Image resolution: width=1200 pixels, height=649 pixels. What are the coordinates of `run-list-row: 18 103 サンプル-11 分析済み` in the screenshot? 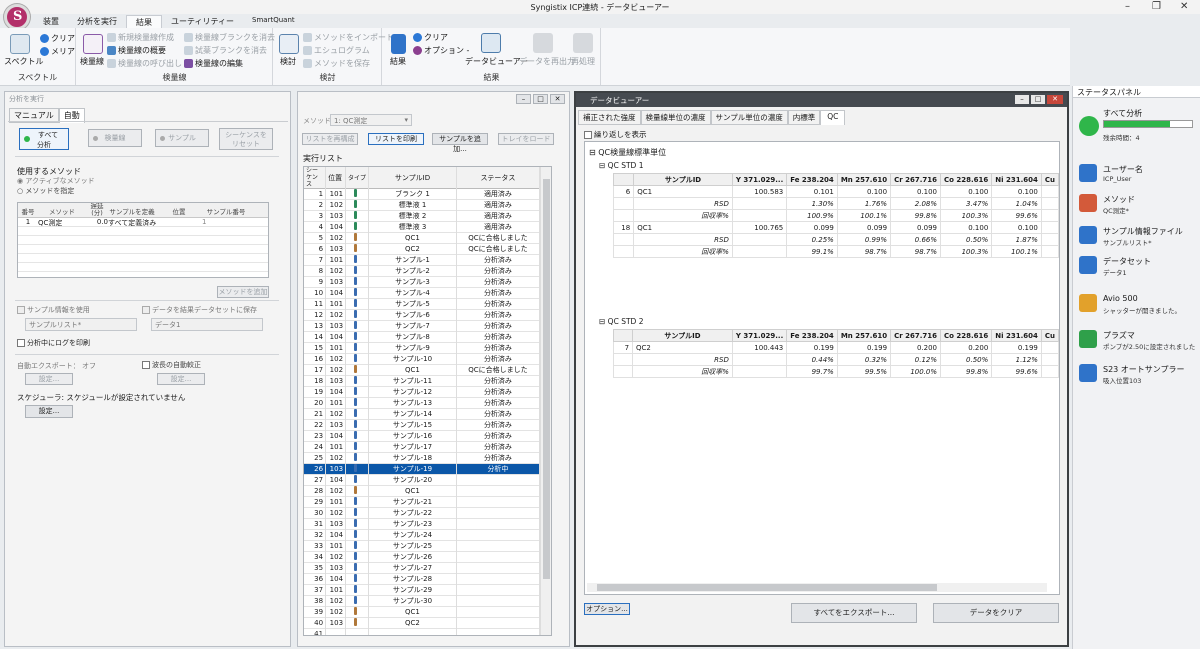 It's located at (422, 381).